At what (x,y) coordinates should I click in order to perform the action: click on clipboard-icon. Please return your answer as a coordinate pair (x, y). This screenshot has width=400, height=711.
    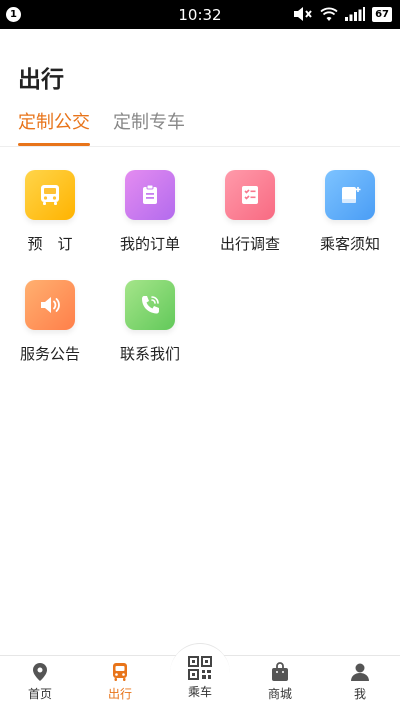
    Looking at the image, I should click on (150, 195).